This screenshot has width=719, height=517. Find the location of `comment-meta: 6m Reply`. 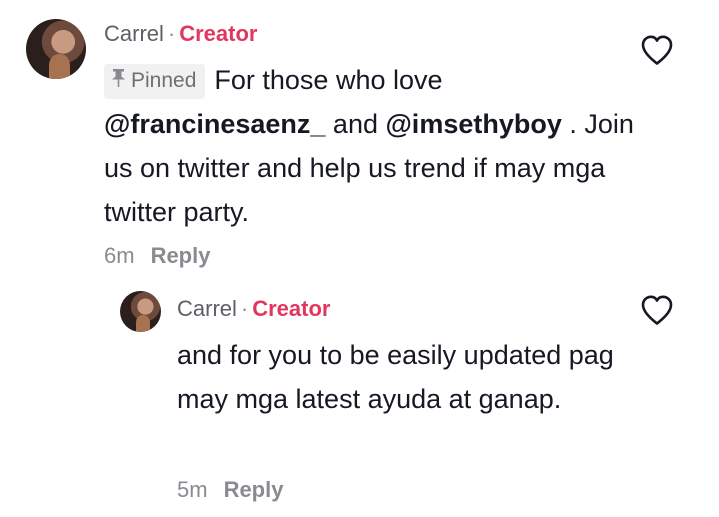

comment-meta: 6m Reply is located at coordinates (157, 256).